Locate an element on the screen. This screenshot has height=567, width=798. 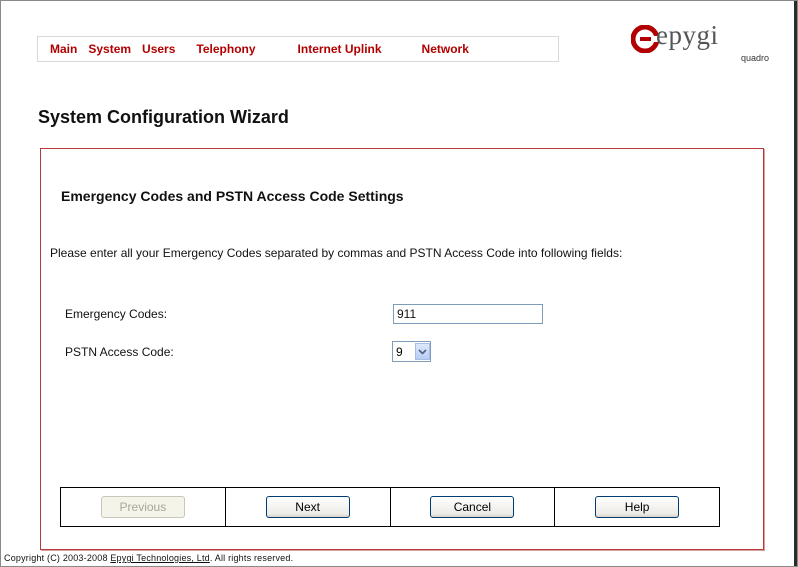
footer-company-link: Epygi Technologies, Ltd is located at coordinates (160, 558).